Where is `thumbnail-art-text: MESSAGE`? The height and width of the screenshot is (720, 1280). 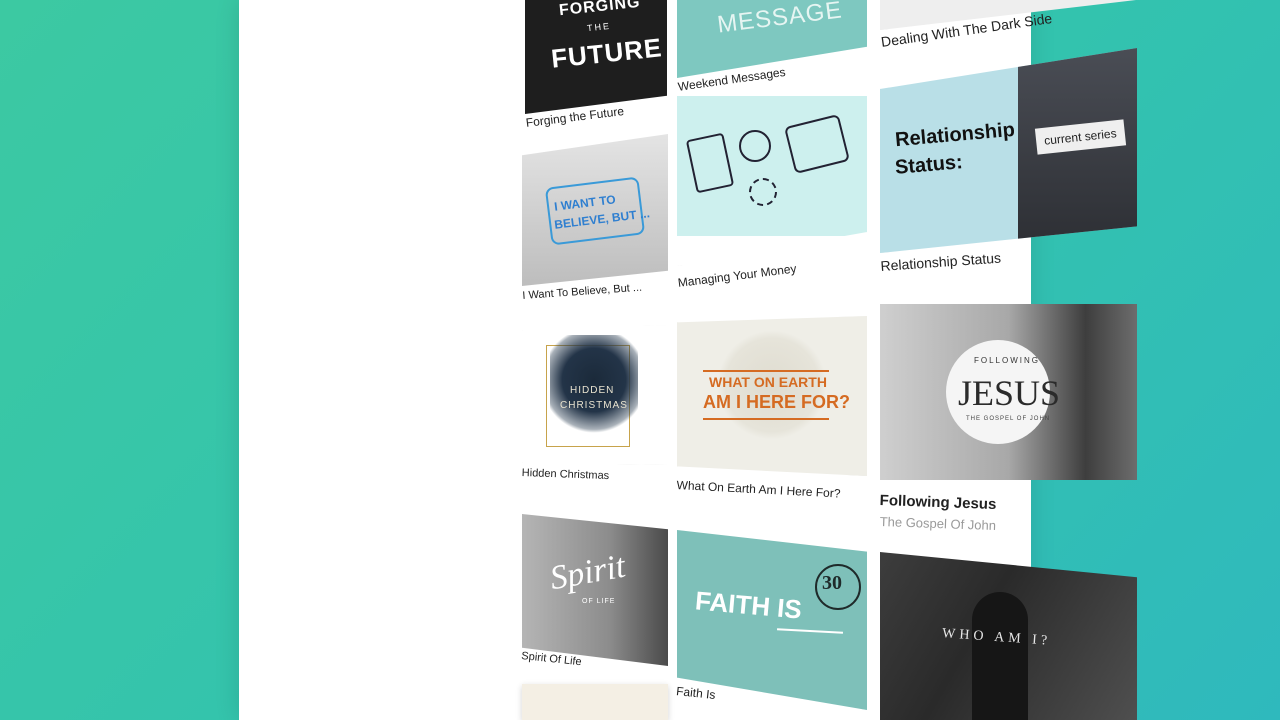 thumbnail-art-text: MESSAGE is located at coordinates (779, 19).